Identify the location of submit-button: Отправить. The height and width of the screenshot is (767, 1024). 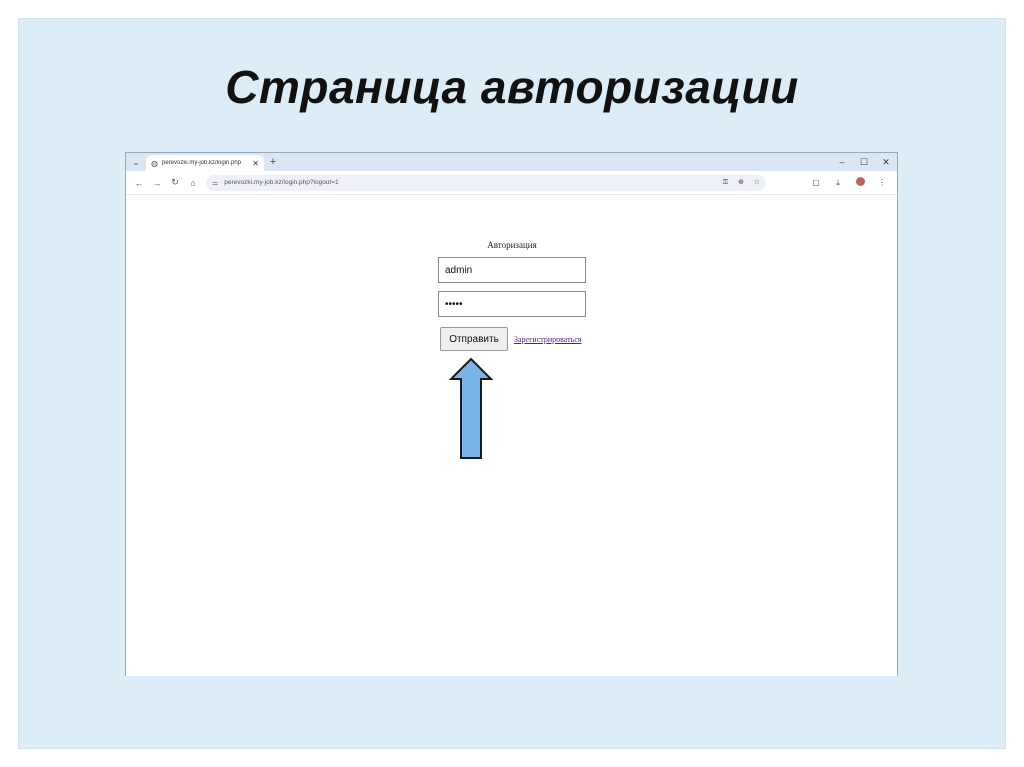
(474, 339).